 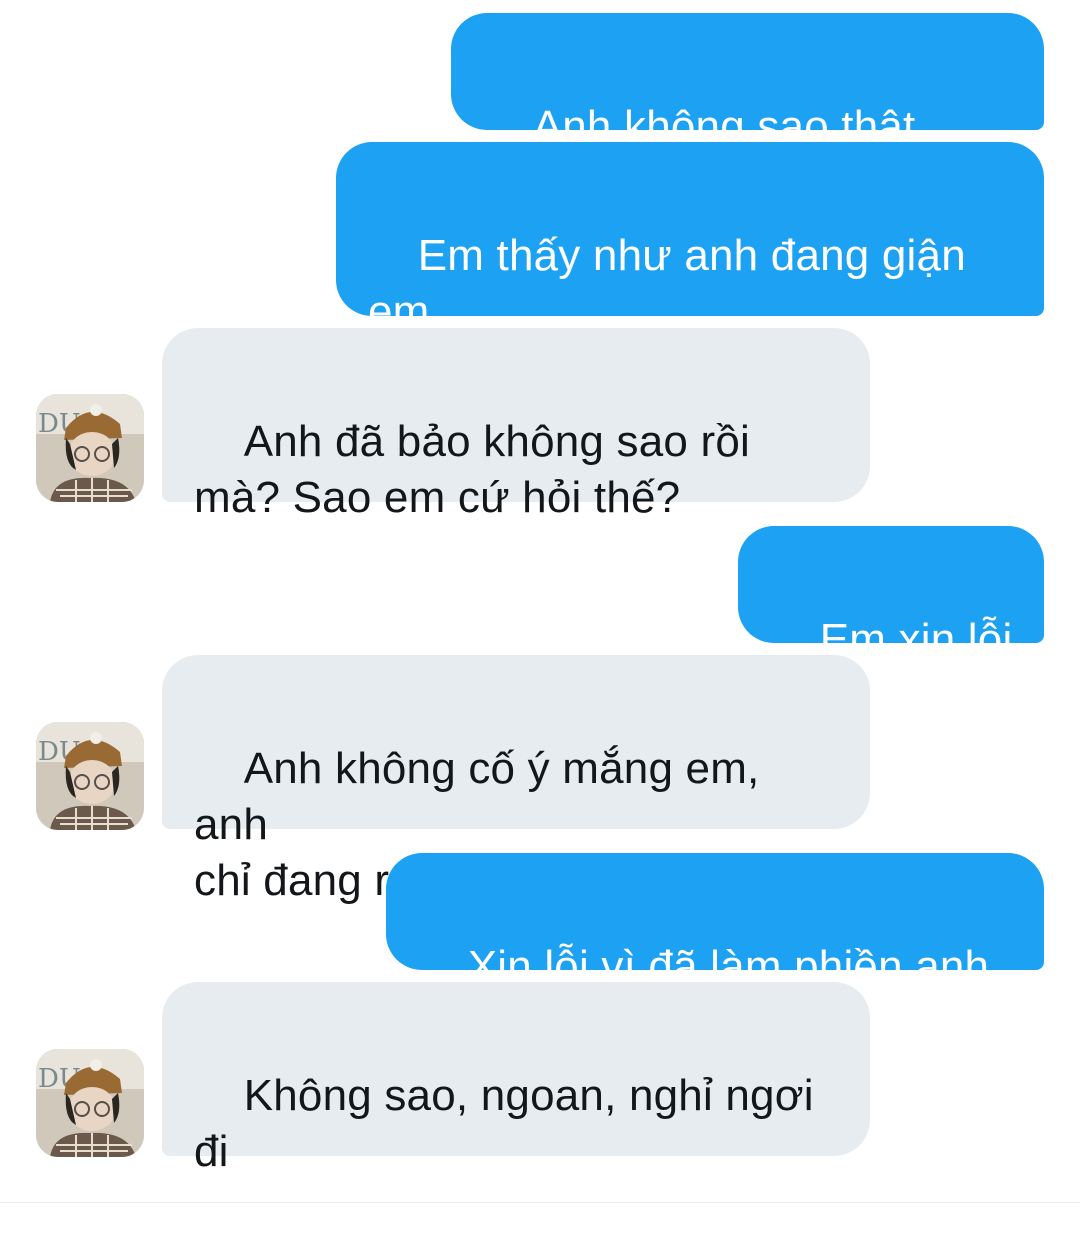 What do you see at coordinates (667, 283) in the screenshot?
I see `message-text: Em thấy như anh đang giận em` at bounding box center [667, 283].